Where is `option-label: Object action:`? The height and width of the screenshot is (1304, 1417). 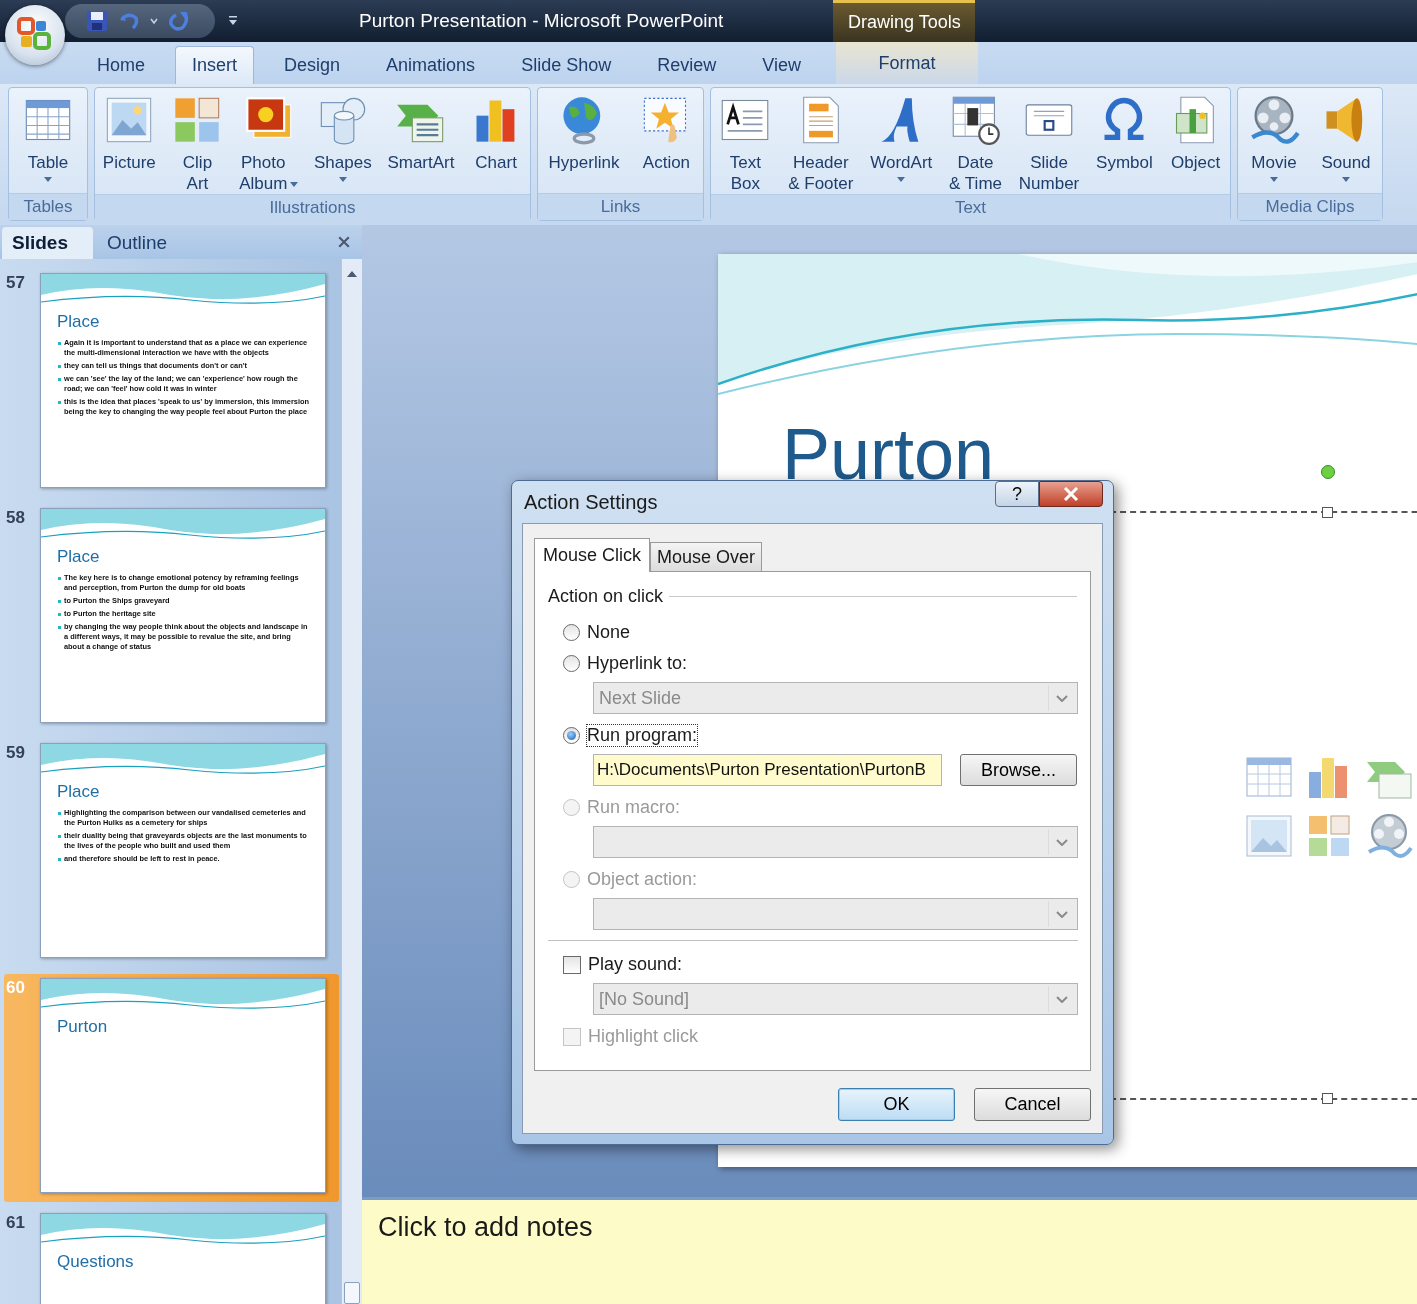 option-label: Object action: is located at coordinates (642, 879).